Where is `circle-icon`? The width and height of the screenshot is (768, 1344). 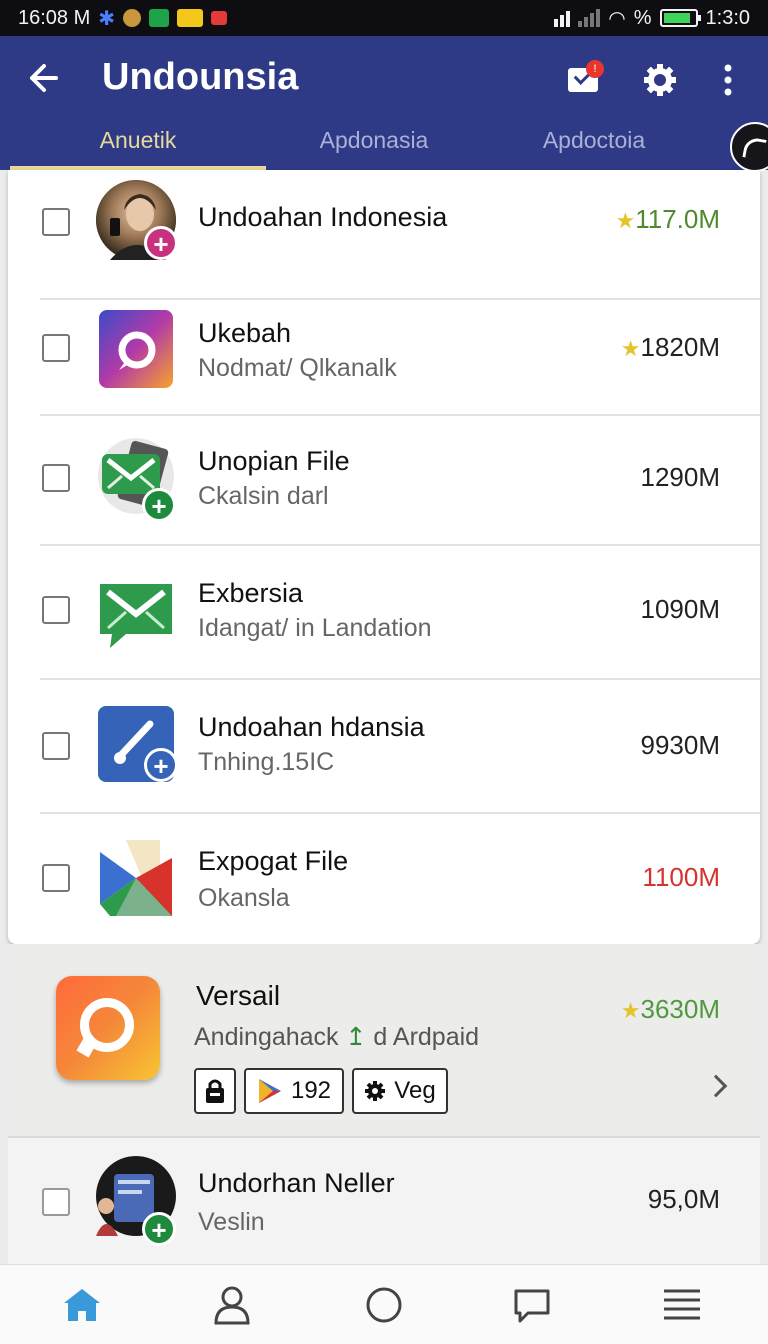
circle-icon is located at coordinates (384, 1305).